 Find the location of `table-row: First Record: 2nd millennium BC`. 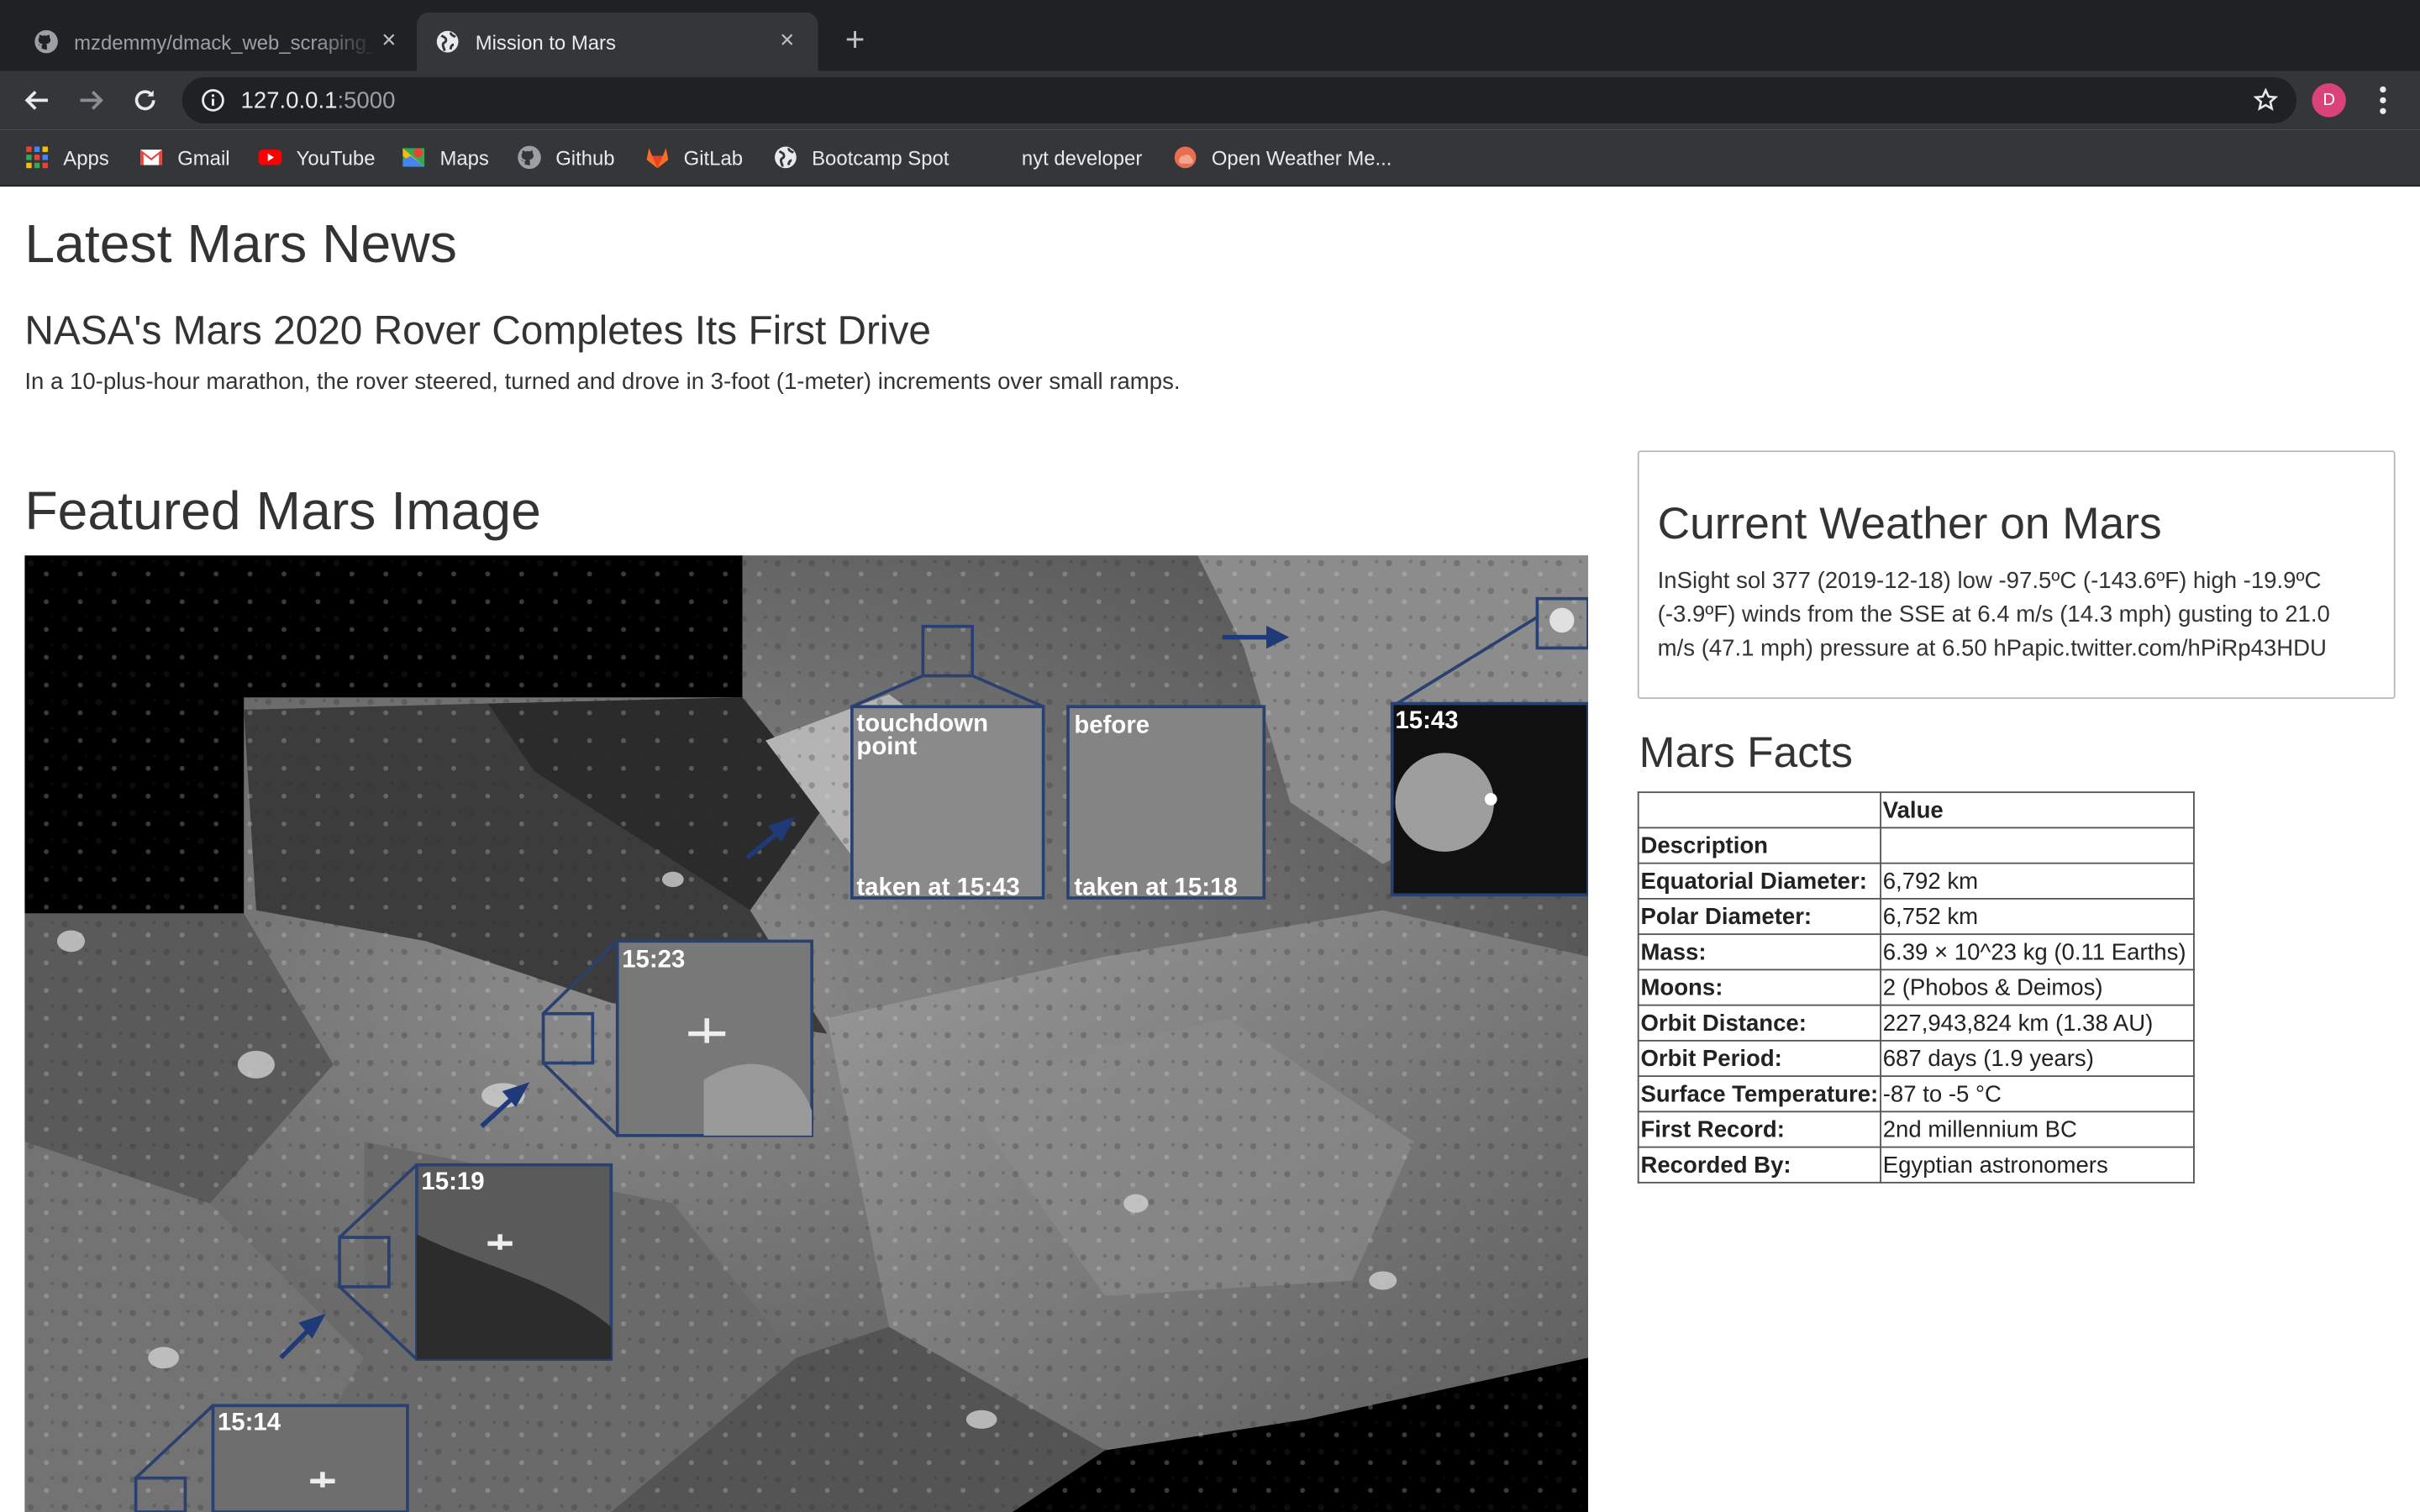

table-row: First Record: 2nd millennium BC is located at coordinates (1916, 1129).